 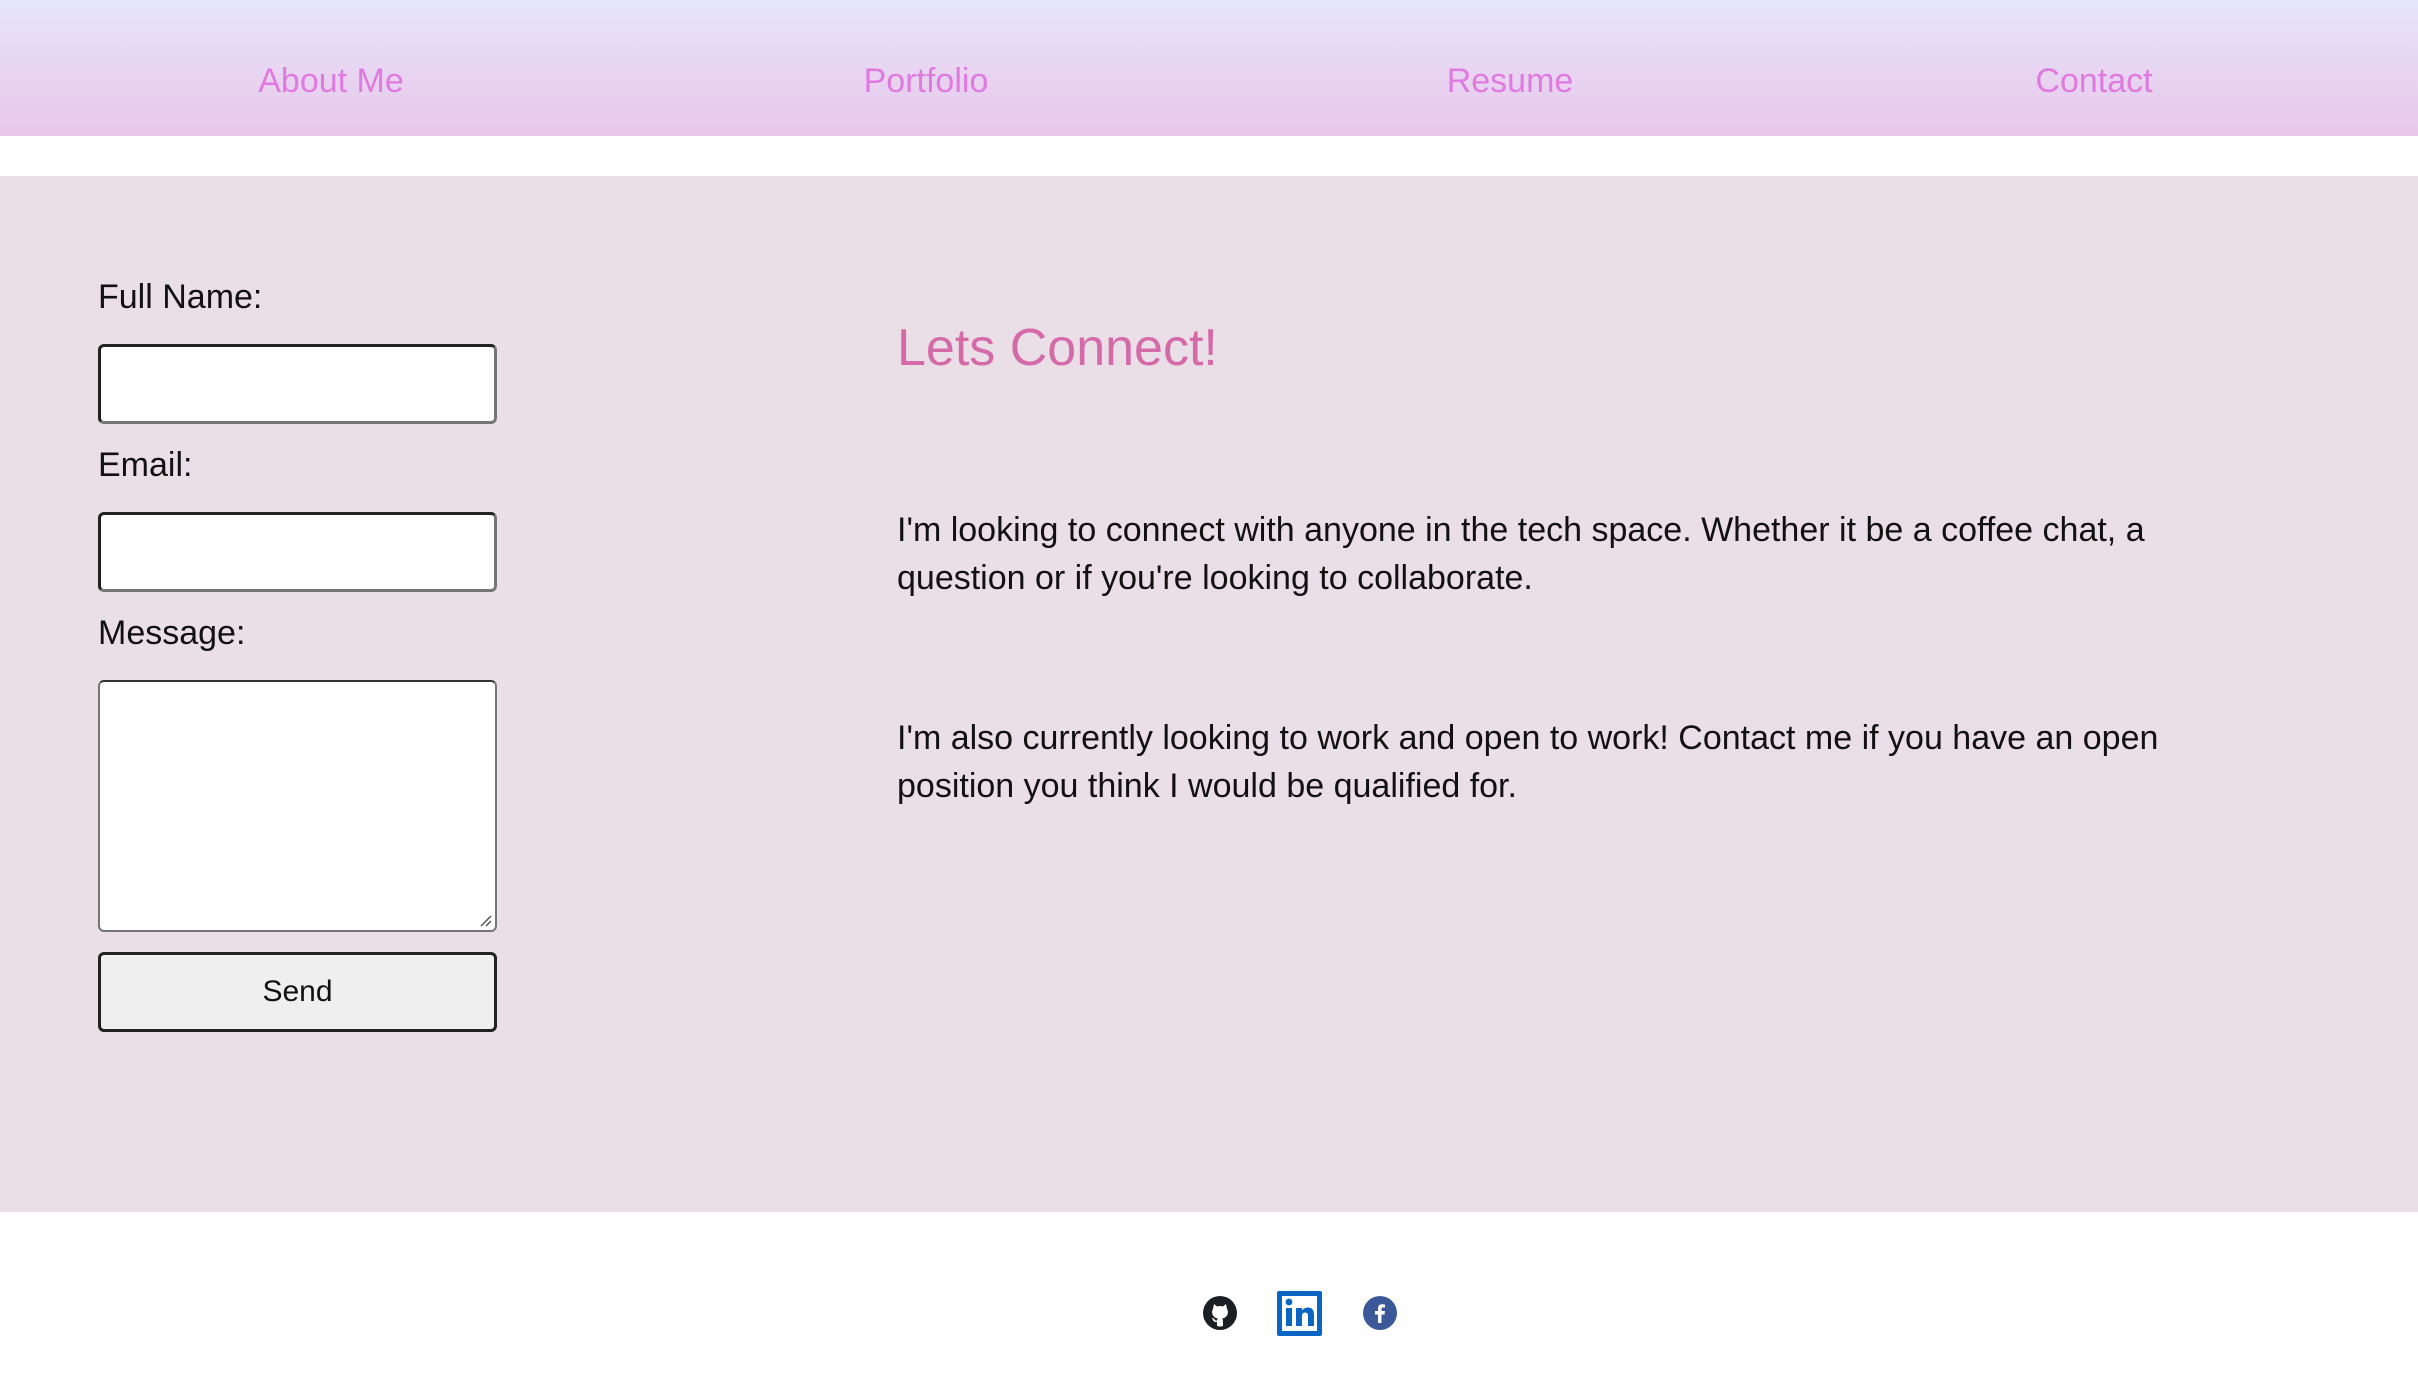 I want to click on full-name-input, so click(x=297, y=384).